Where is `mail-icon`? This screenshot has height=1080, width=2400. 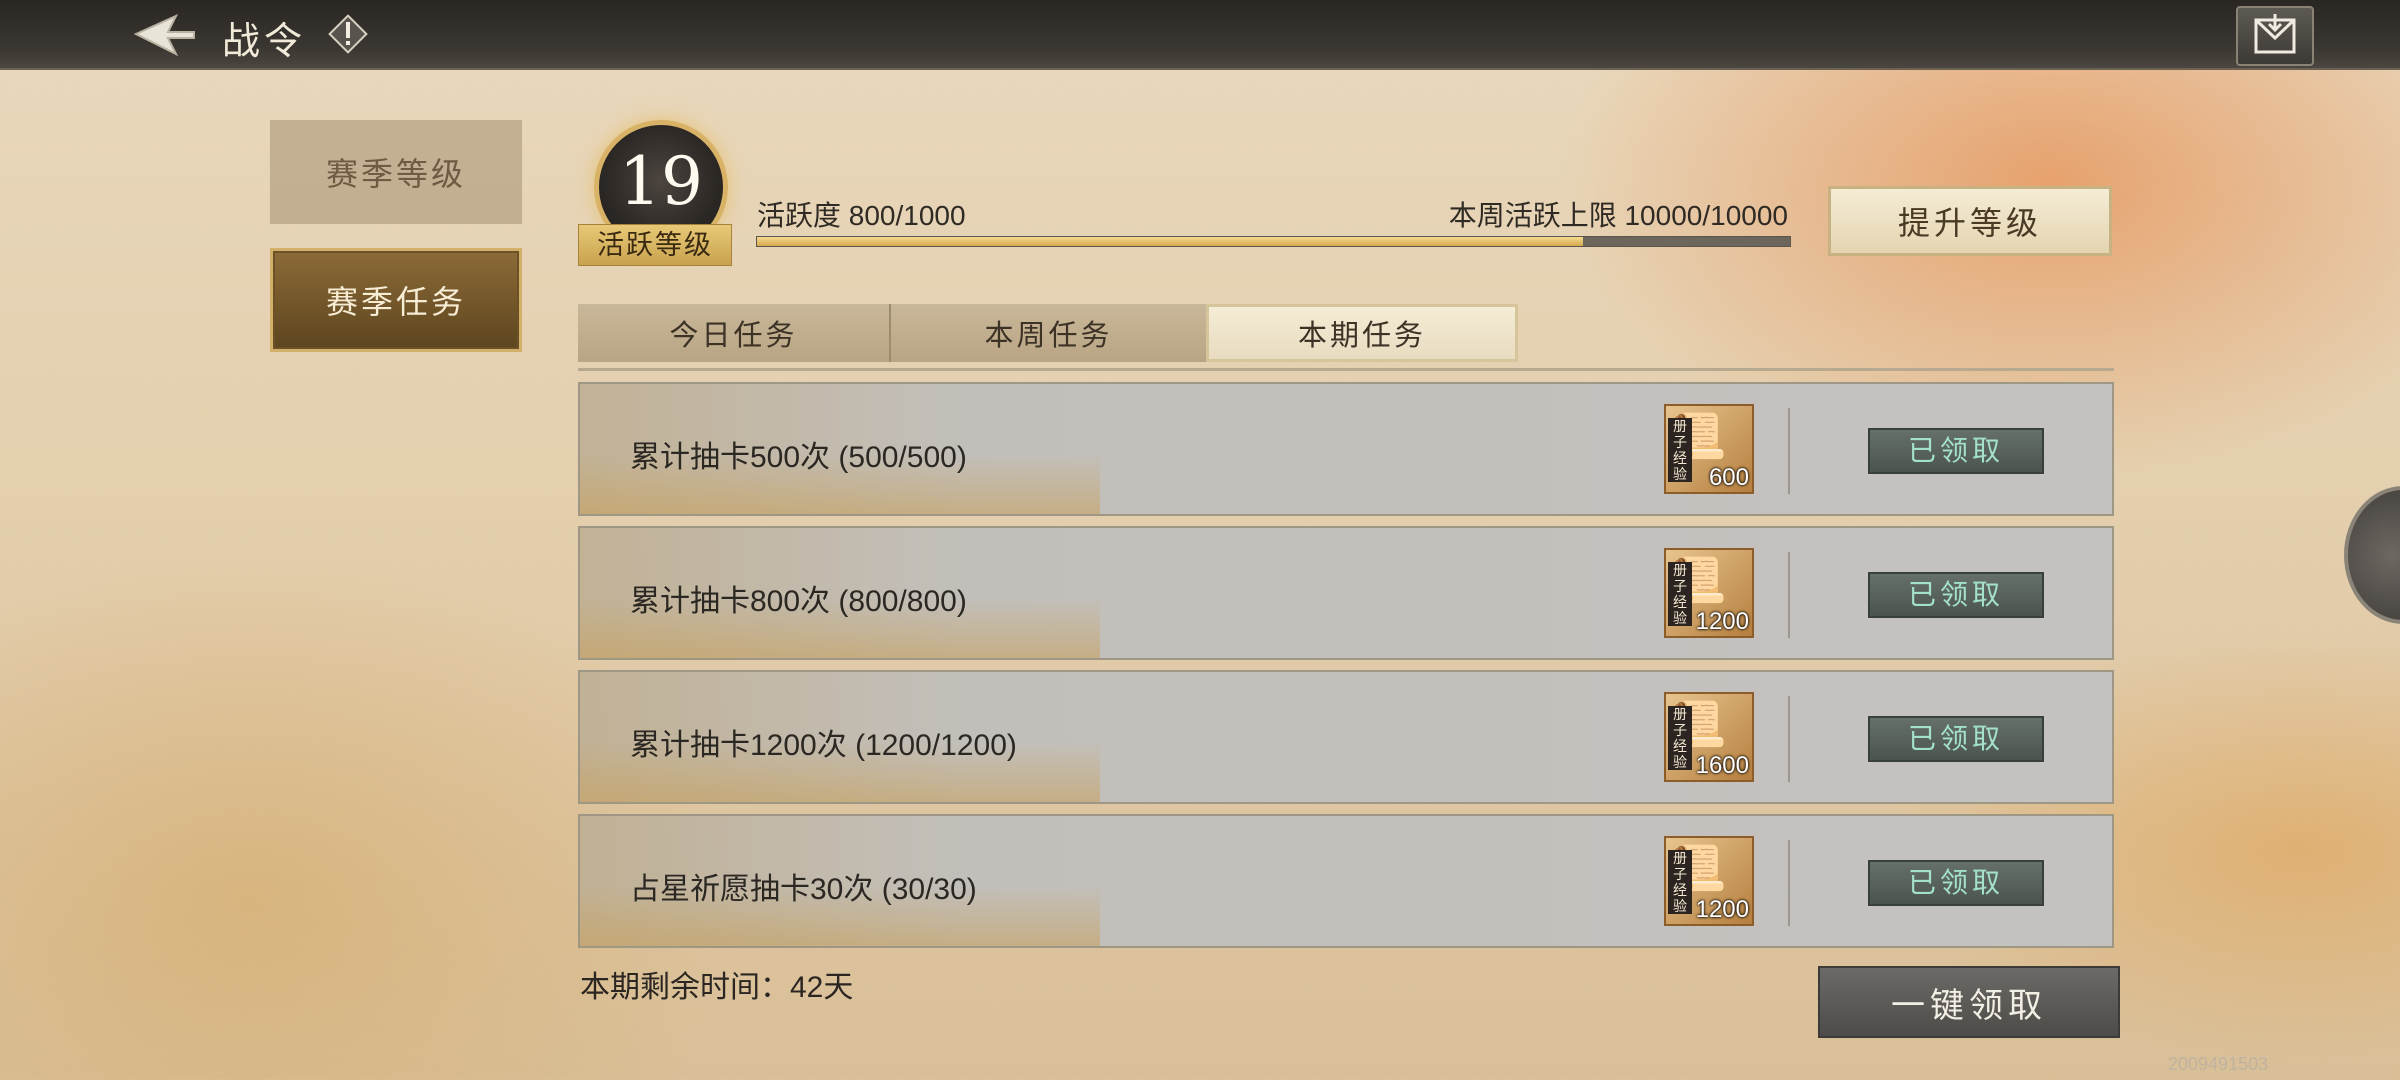 mail-icon is located at coordinates (2275, 34).